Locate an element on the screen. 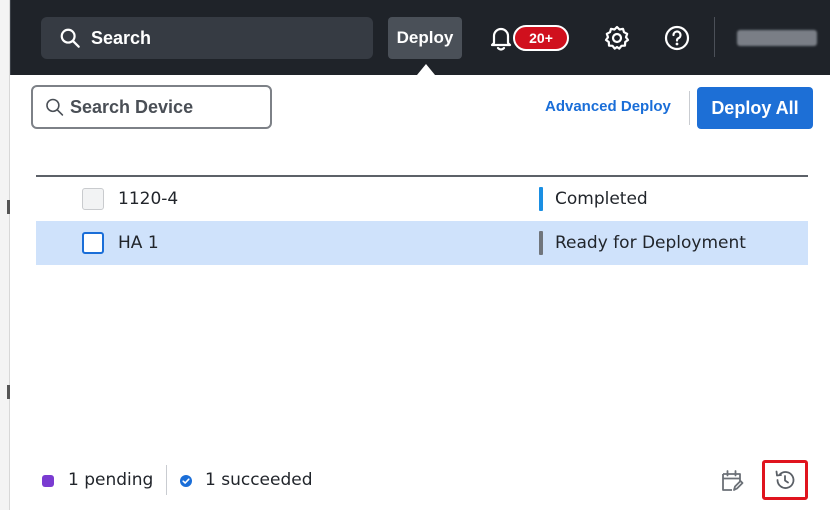  bell-icon is located at coordinates (501, 38).